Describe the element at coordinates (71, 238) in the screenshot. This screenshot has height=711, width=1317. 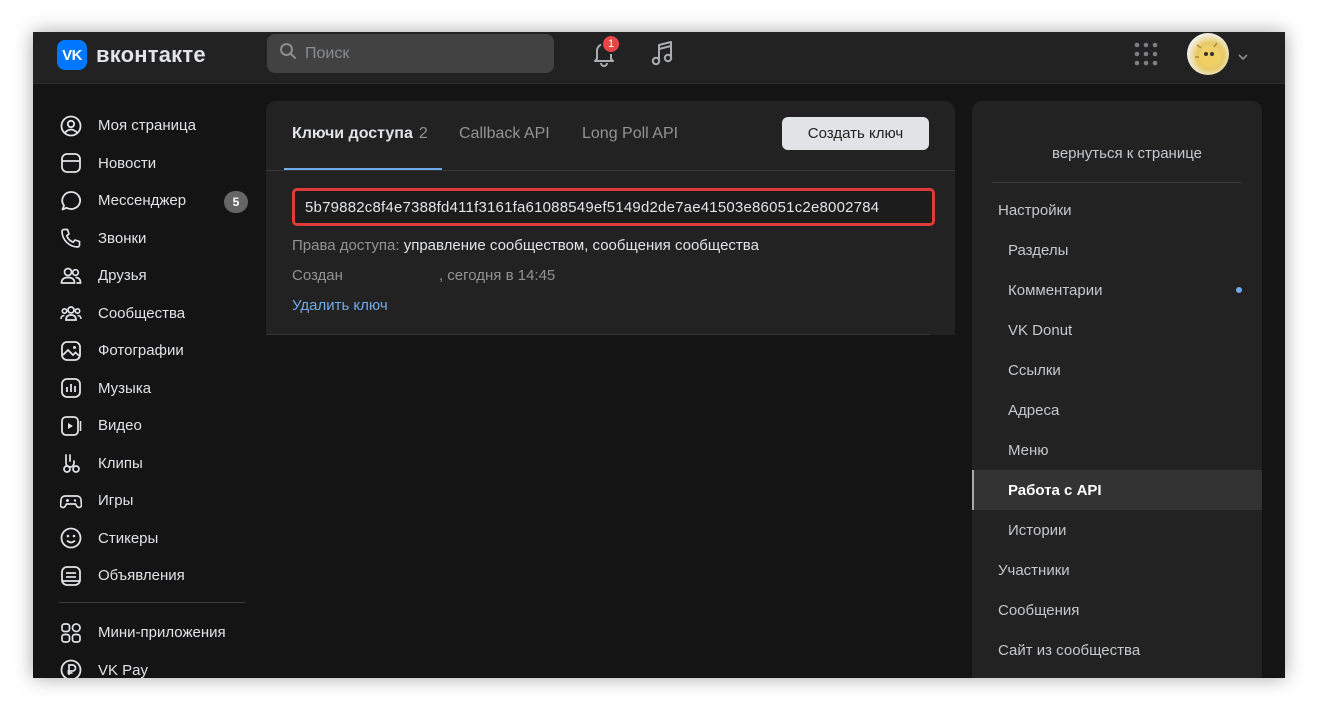
I see `phone-icon` at that location.